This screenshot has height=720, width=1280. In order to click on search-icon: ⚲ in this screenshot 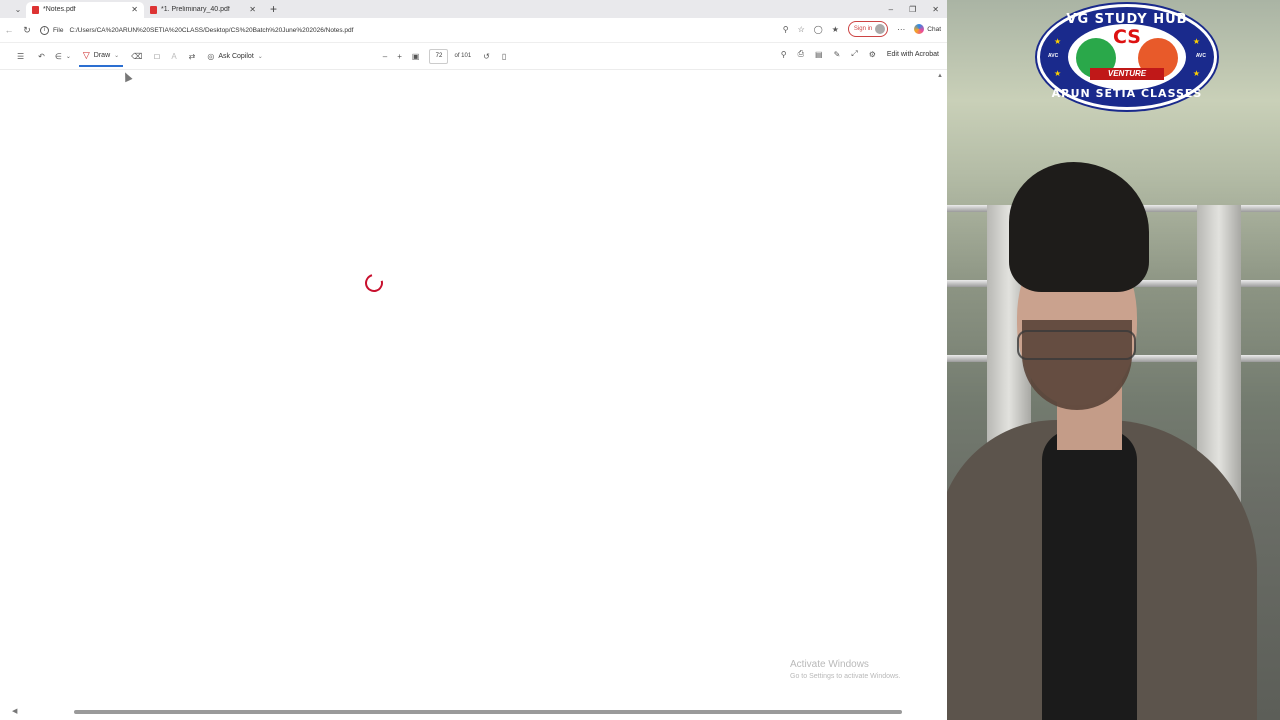, I will do `click(784, 54)`.